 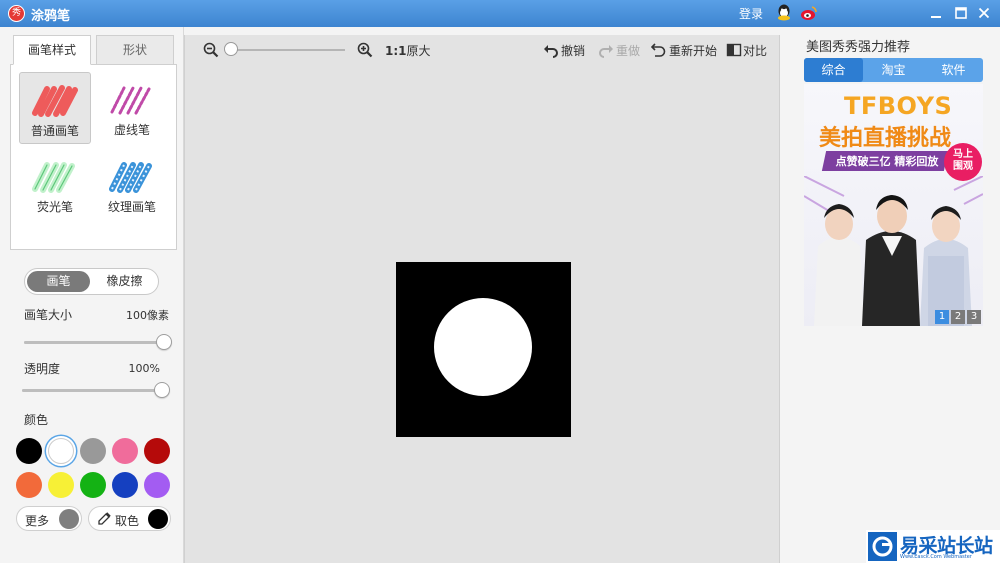 I want to click on zoom-slider, so click(x=287, y=50).